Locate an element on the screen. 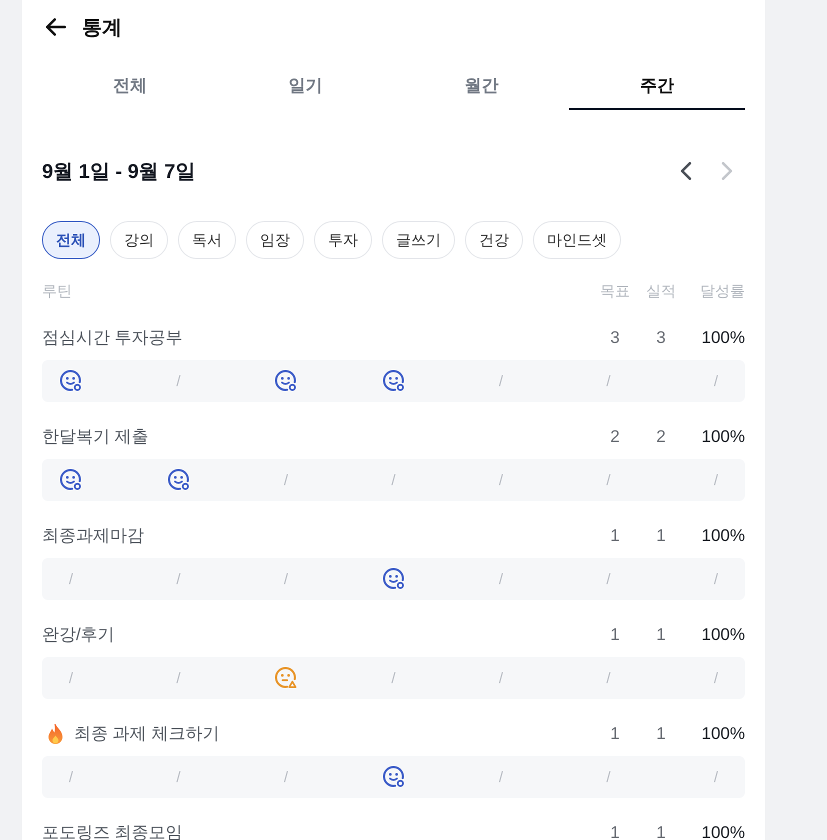 This screenshot has height=840, width=827. tab: 월간 is located at coordinates (482, 86).